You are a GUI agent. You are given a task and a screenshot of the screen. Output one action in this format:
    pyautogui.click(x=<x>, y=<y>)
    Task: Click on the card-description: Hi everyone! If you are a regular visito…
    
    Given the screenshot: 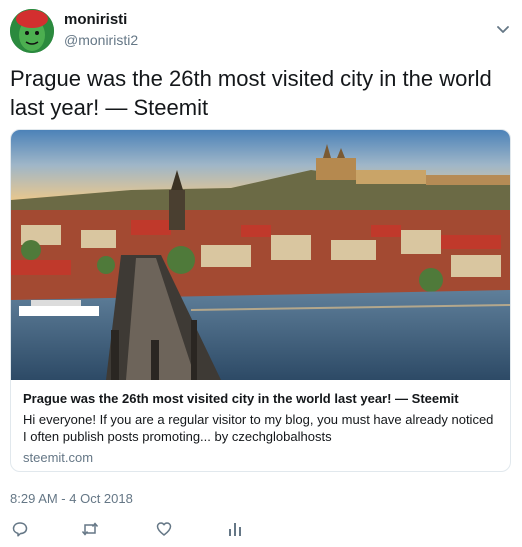 What is the action you would take?
    pyautogui.click(x=258, y=428)
    